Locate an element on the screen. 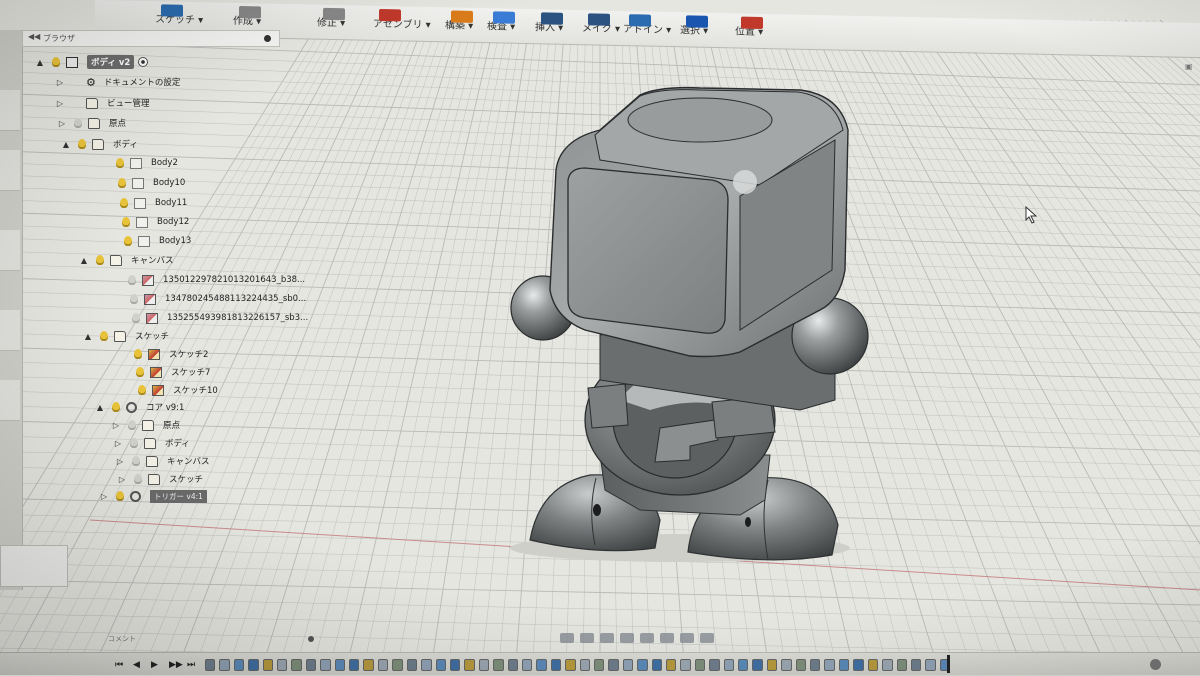 This screenshot has height=676, width=1200. timeline-marker is located at coordinates (948, 664).